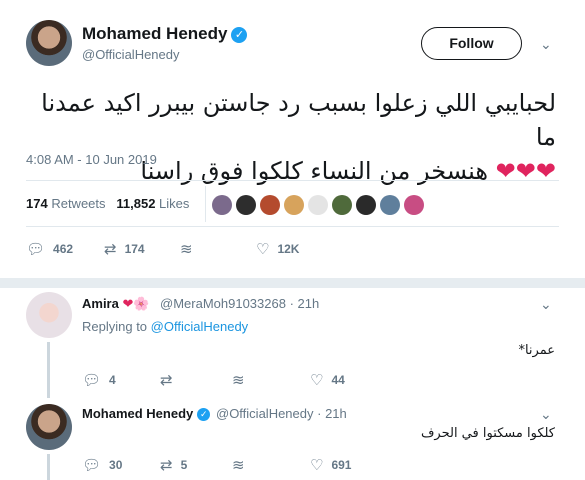  I want to click on like-button: ♡ 691, so click(330, 465).